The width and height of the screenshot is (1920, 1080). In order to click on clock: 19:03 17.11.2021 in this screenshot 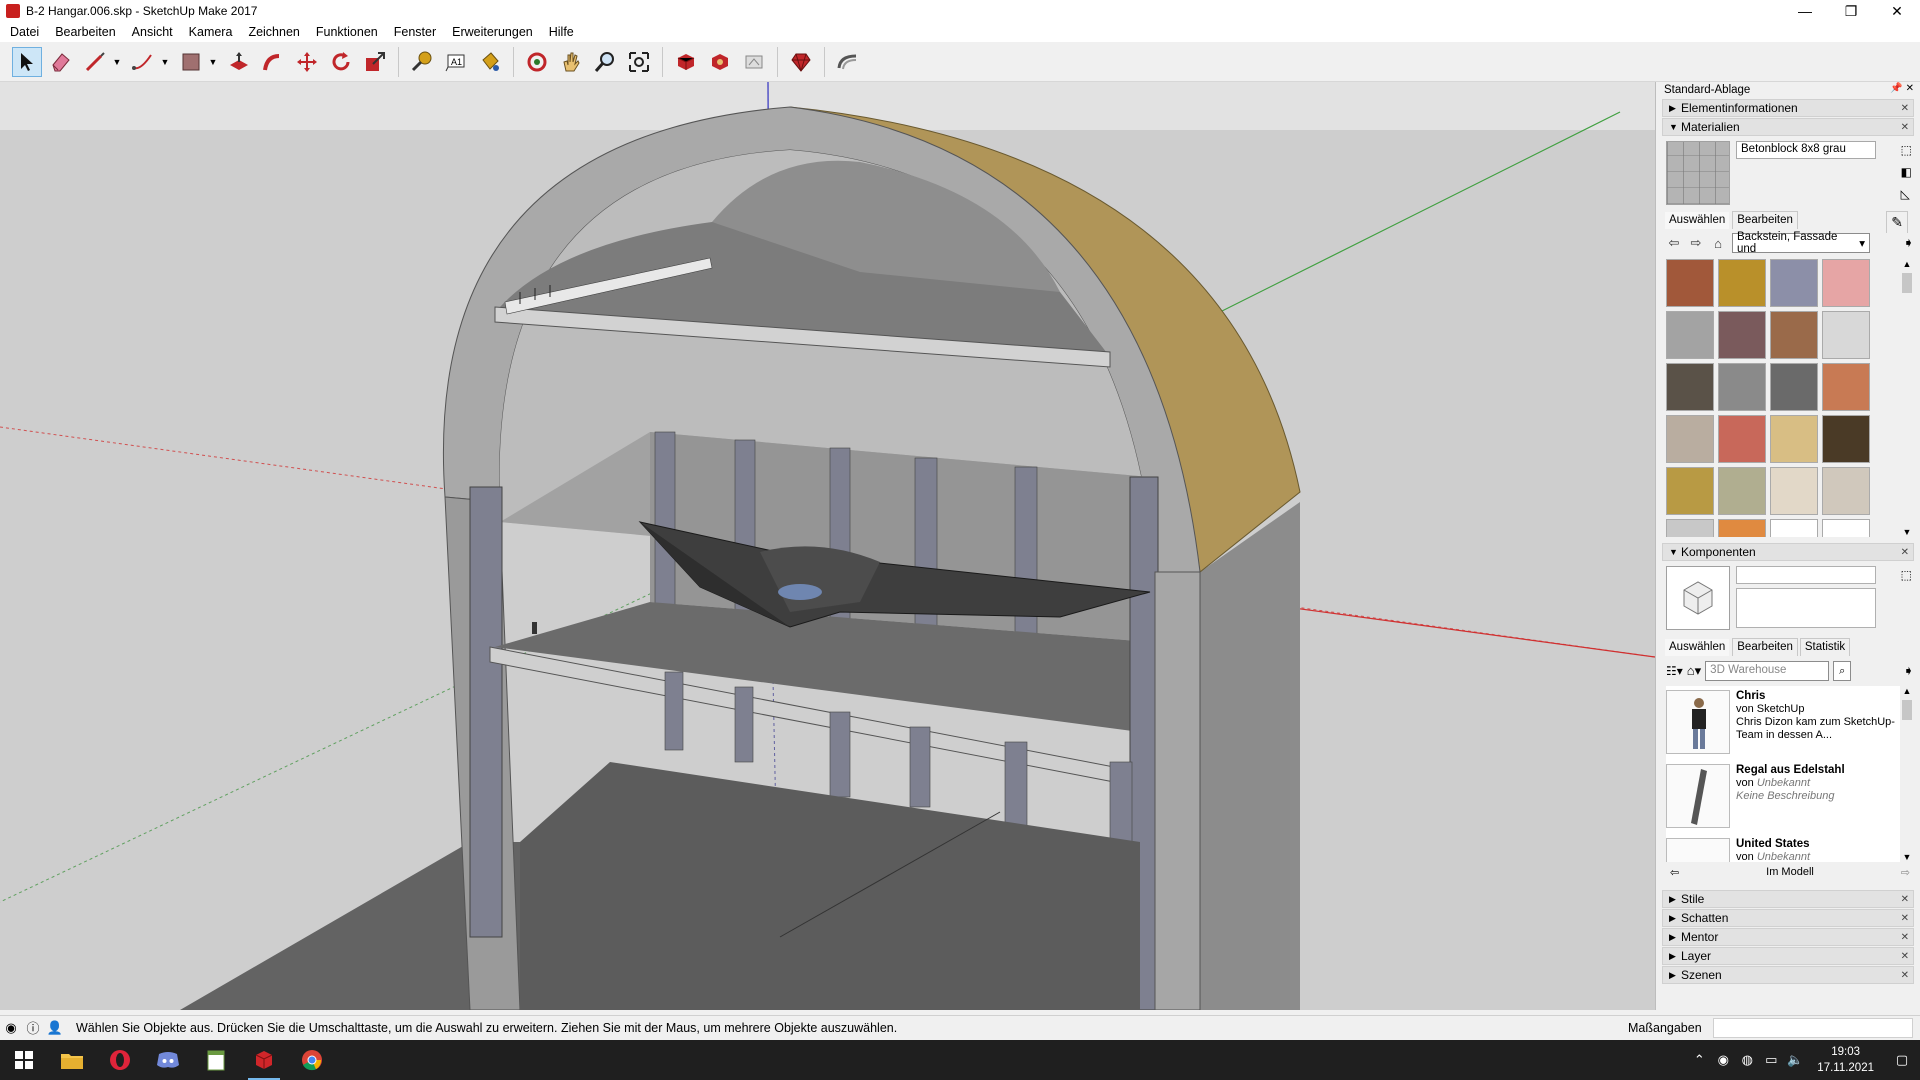, I will do `click(1845, 1060)`.